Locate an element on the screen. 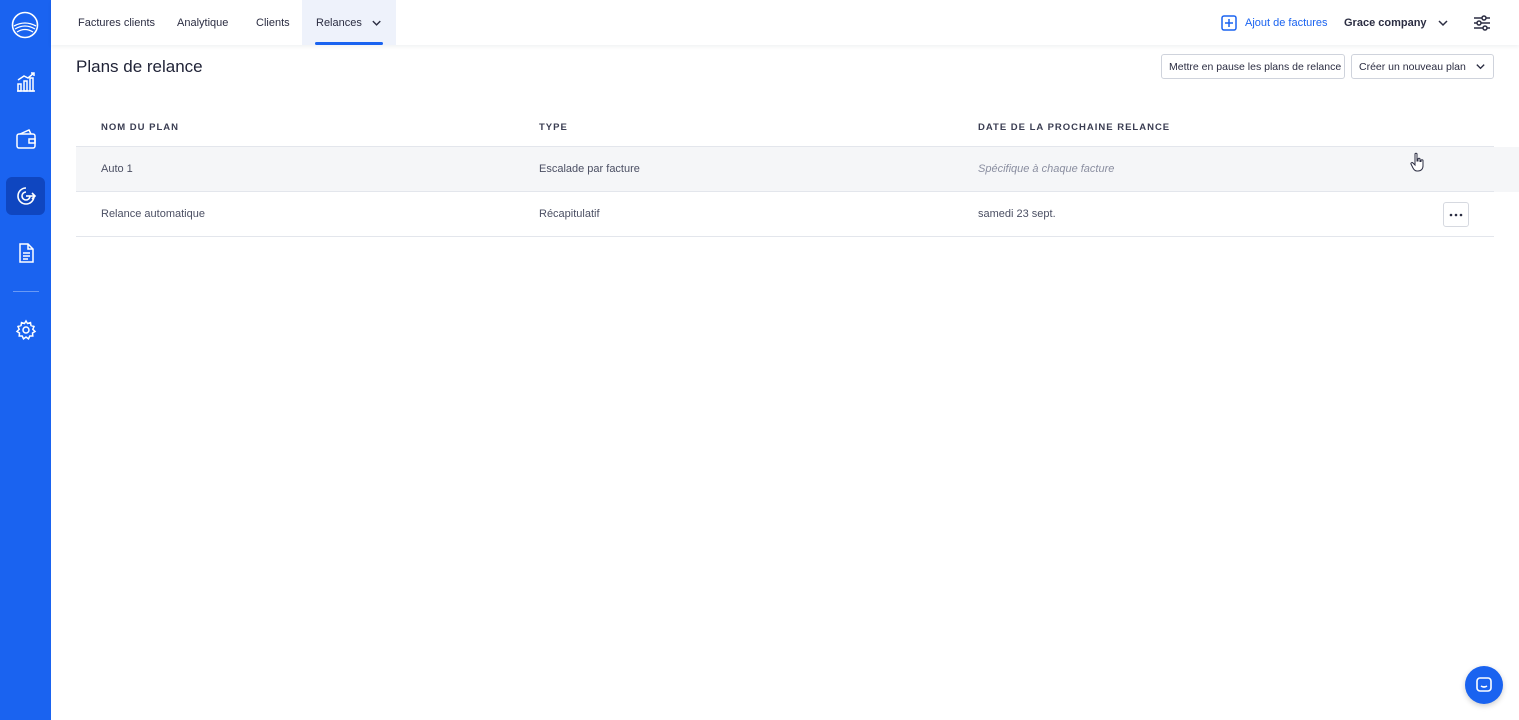 This screenshot has width=1519, height=720. sliders-icon is located at coordinates (1482, 22).